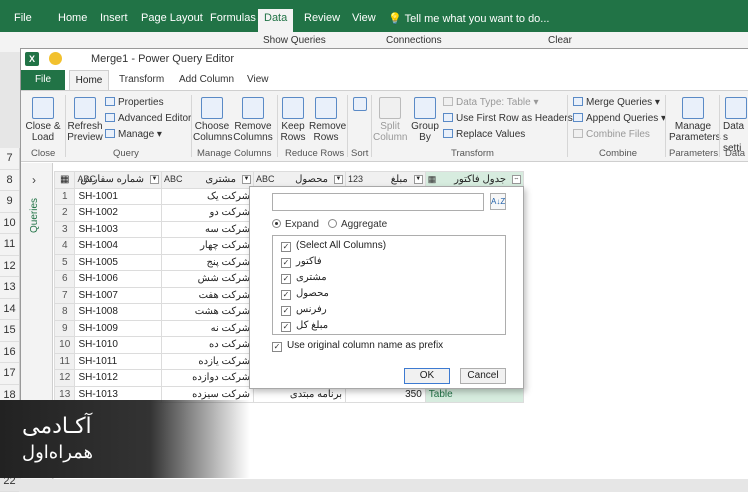  Describe the element at coordinates (118, 328) in the screenshot. I see `cell: SH-1009` at that location.